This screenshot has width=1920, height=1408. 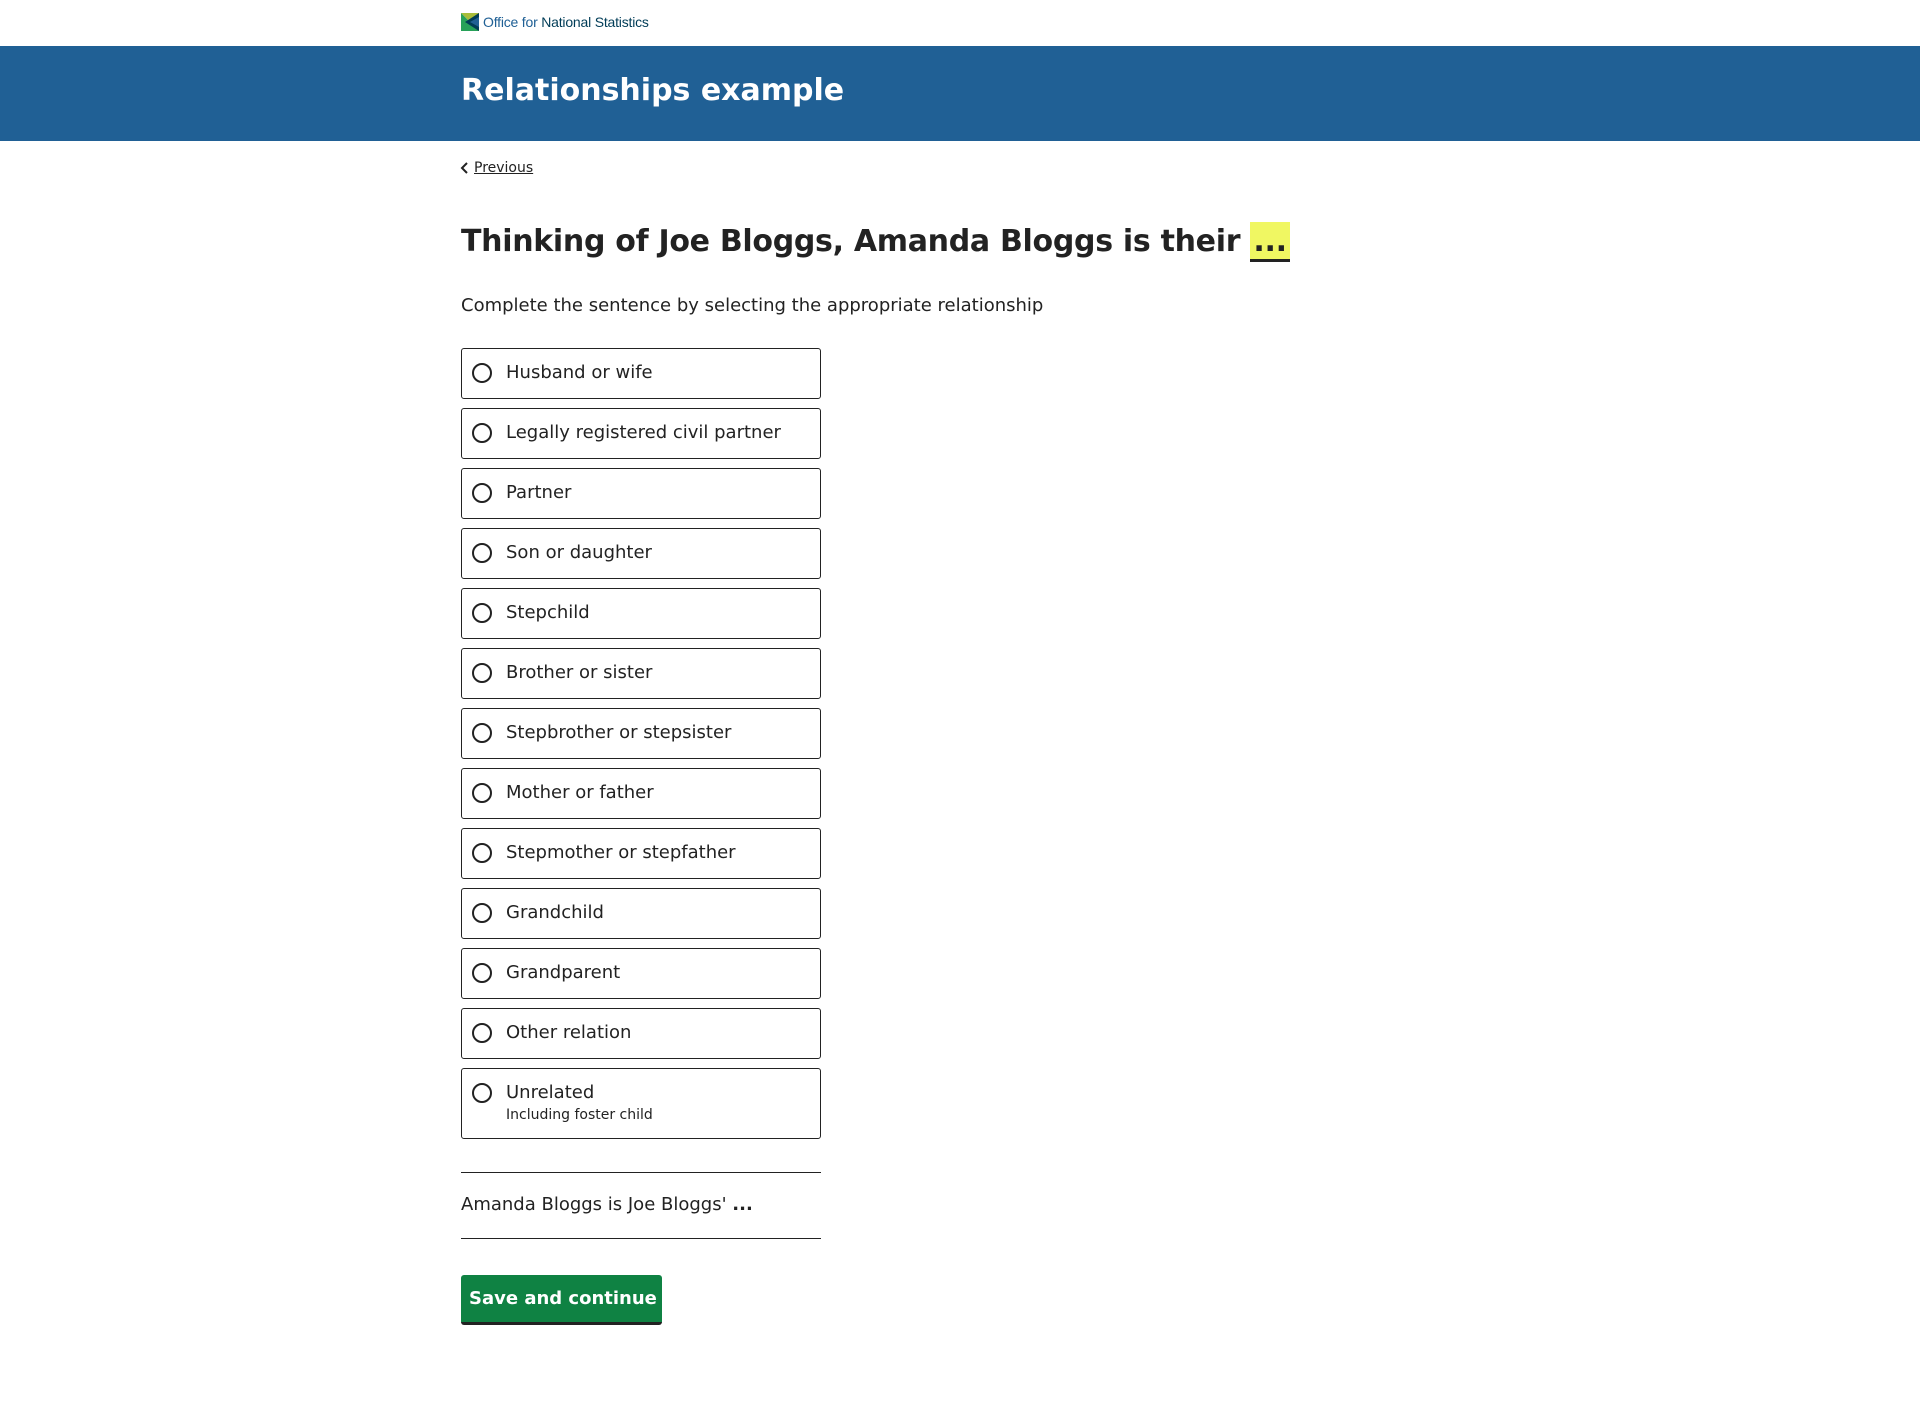 I want to click on radio-option-stepmother-or-stepfather: Stepmother or stepfather, so click(x=641, y=853).